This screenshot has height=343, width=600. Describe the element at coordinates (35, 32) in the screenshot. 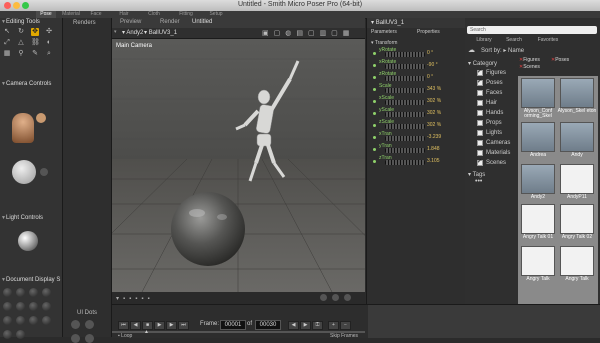

I see `twist-tool-icon: ✥` at that location.